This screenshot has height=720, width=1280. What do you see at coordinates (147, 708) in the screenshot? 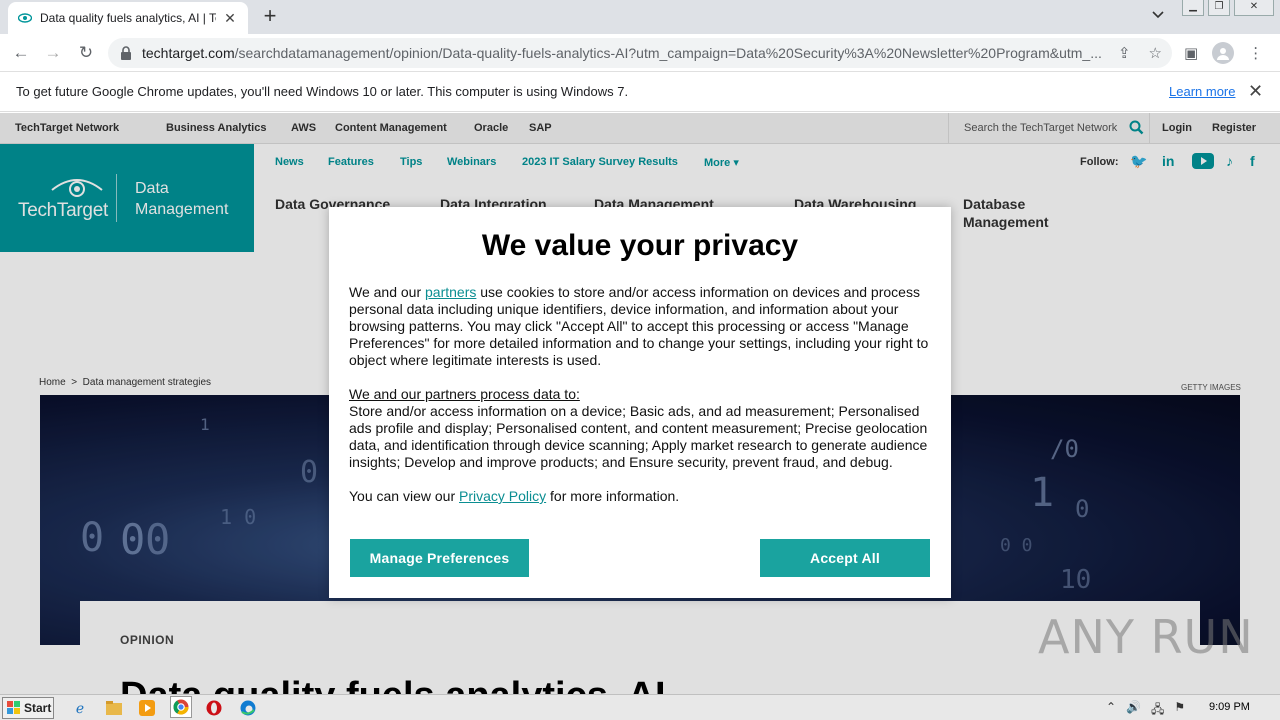
I see `media-player-icon` at bounding box center [147, 708].